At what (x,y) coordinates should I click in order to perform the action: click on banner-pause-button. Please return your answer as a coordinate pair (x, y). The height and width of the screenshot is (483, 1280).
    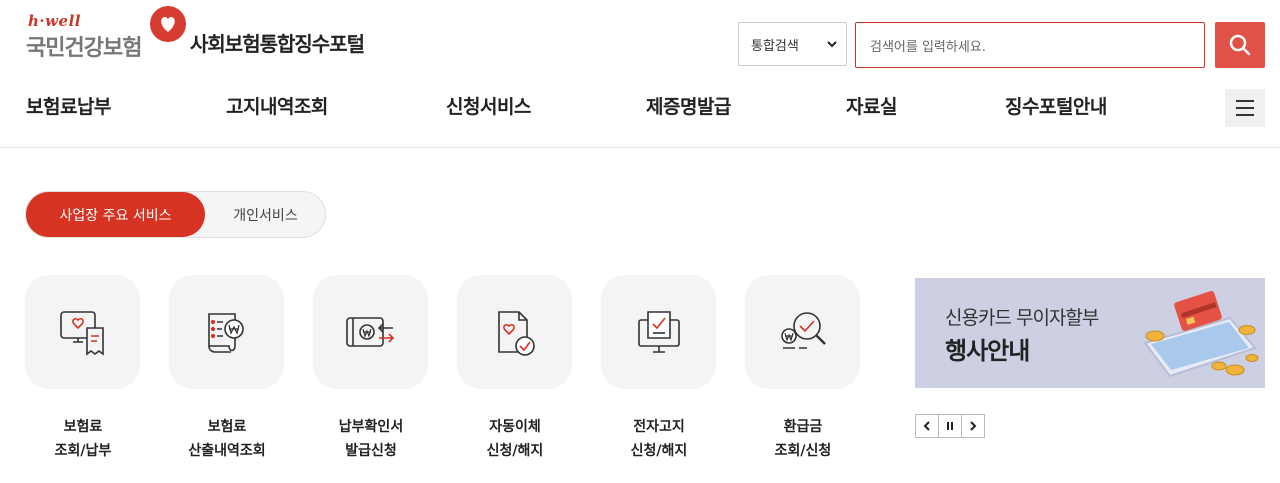
    Looking at the image, I should click on (950, 426).